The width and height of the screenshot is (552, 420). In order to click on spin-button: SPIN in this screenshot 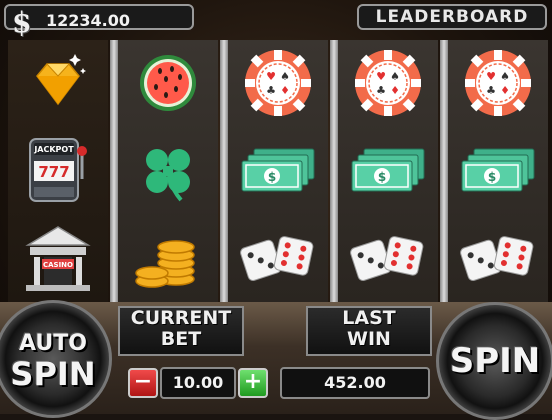, I will do `click(494, 361)`.